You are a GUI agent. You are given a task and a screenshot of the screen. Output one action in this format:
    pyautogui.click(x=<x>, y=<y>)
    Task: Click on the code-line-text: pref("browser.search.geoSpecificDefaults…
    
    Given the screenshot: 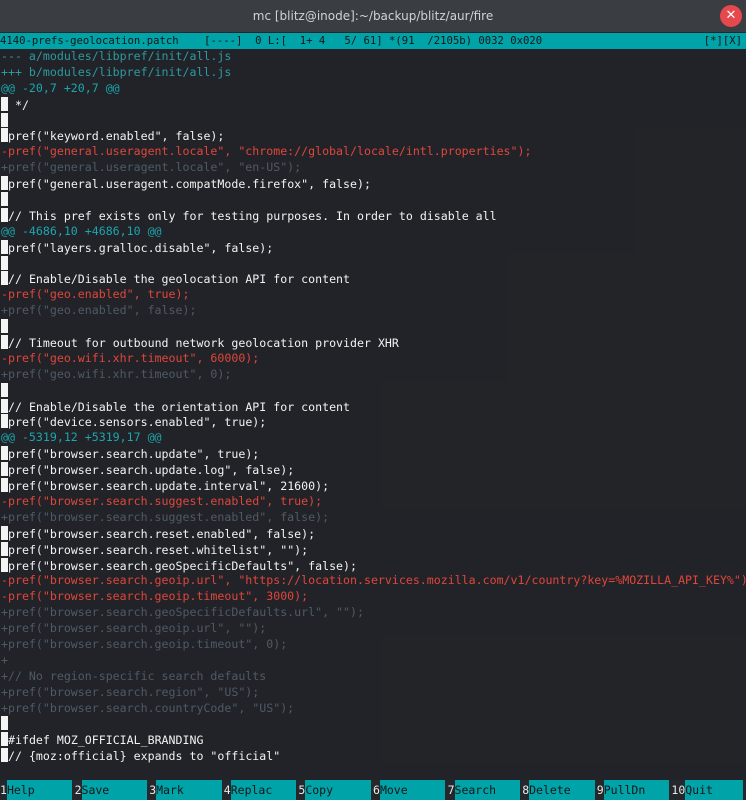 What is the action you would take?
    pyautogui.click(x=183, y=565)
    